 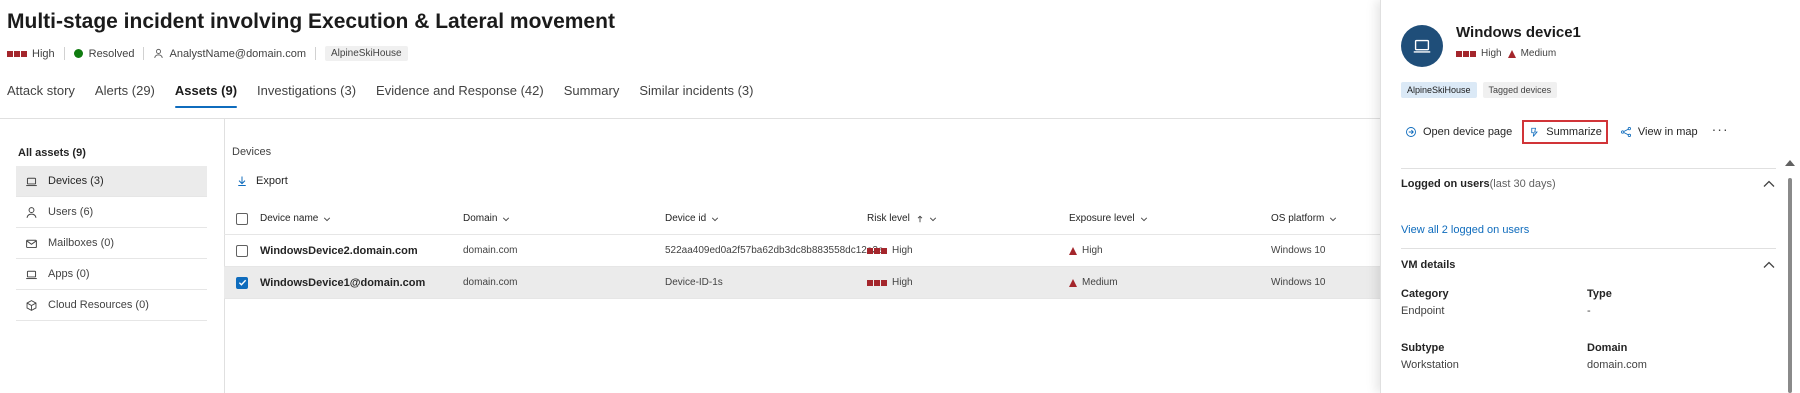 What do you see at coordinates (694, 282) in the screenshot?
I see `device-id-cell: Device-ID-1s` at bounding box center [694, 282].